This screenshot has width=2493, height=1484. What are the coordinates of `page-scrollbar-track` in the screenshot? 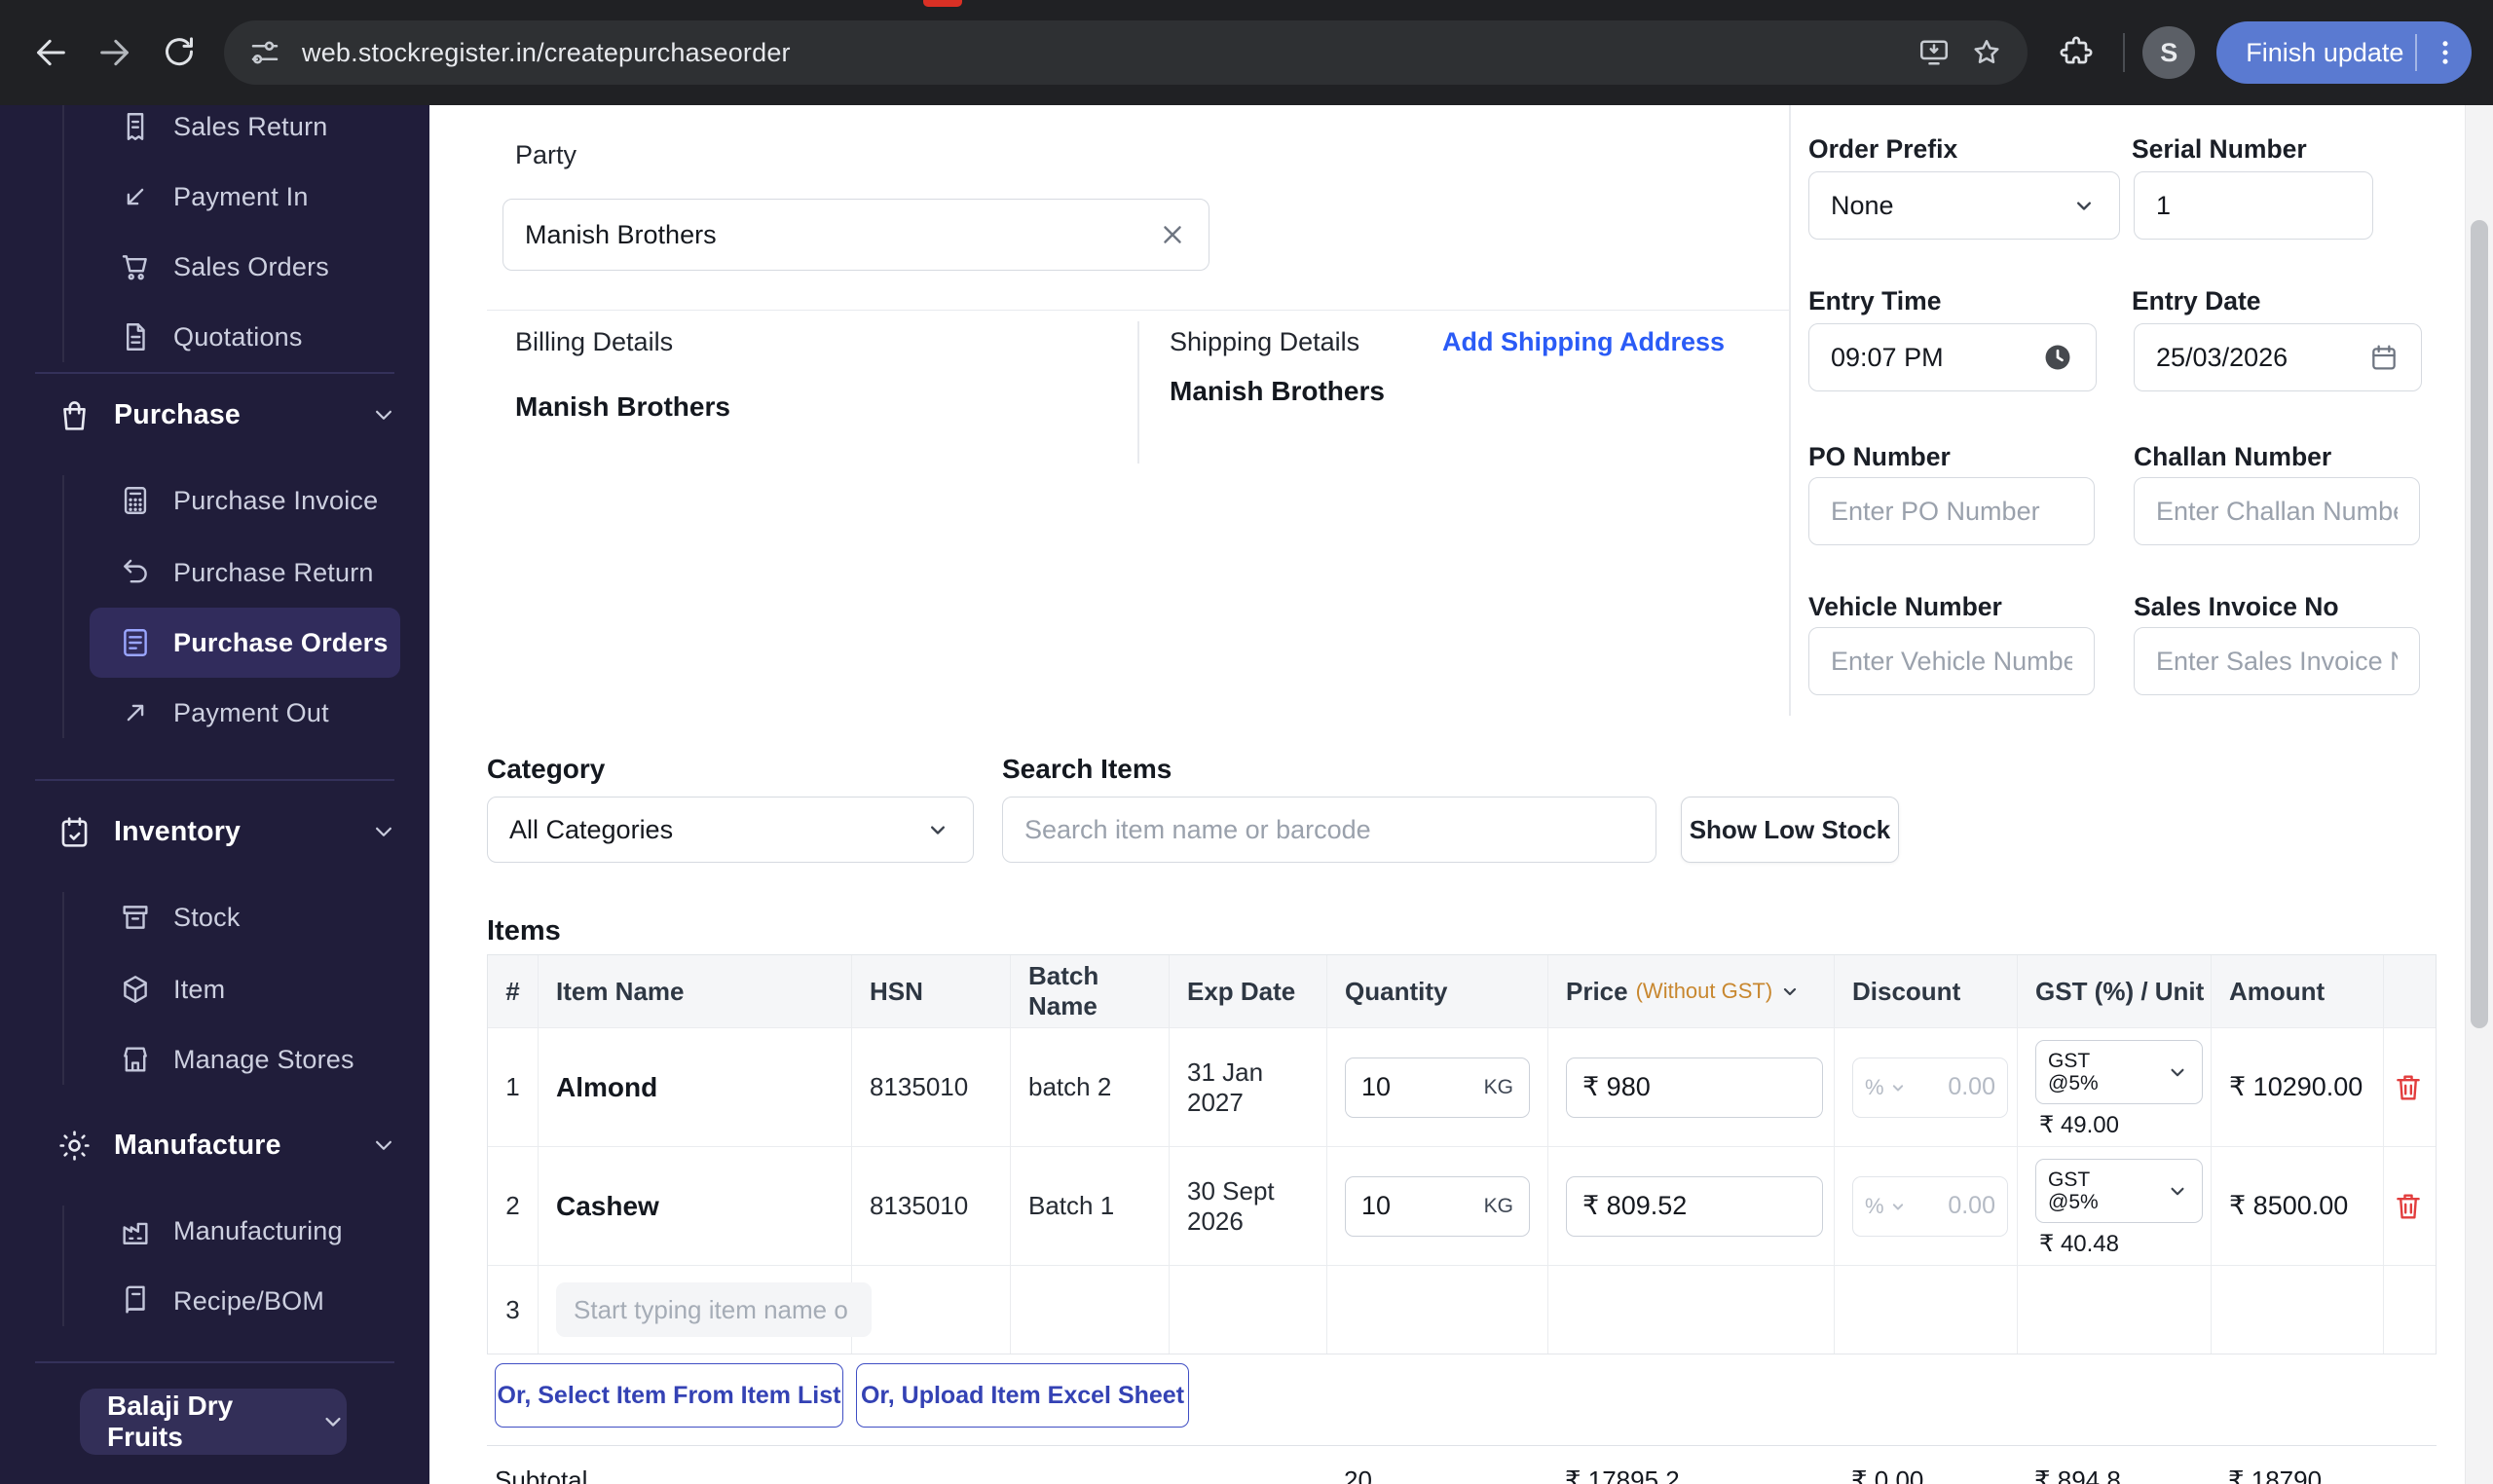 It's located at (2479, 794).